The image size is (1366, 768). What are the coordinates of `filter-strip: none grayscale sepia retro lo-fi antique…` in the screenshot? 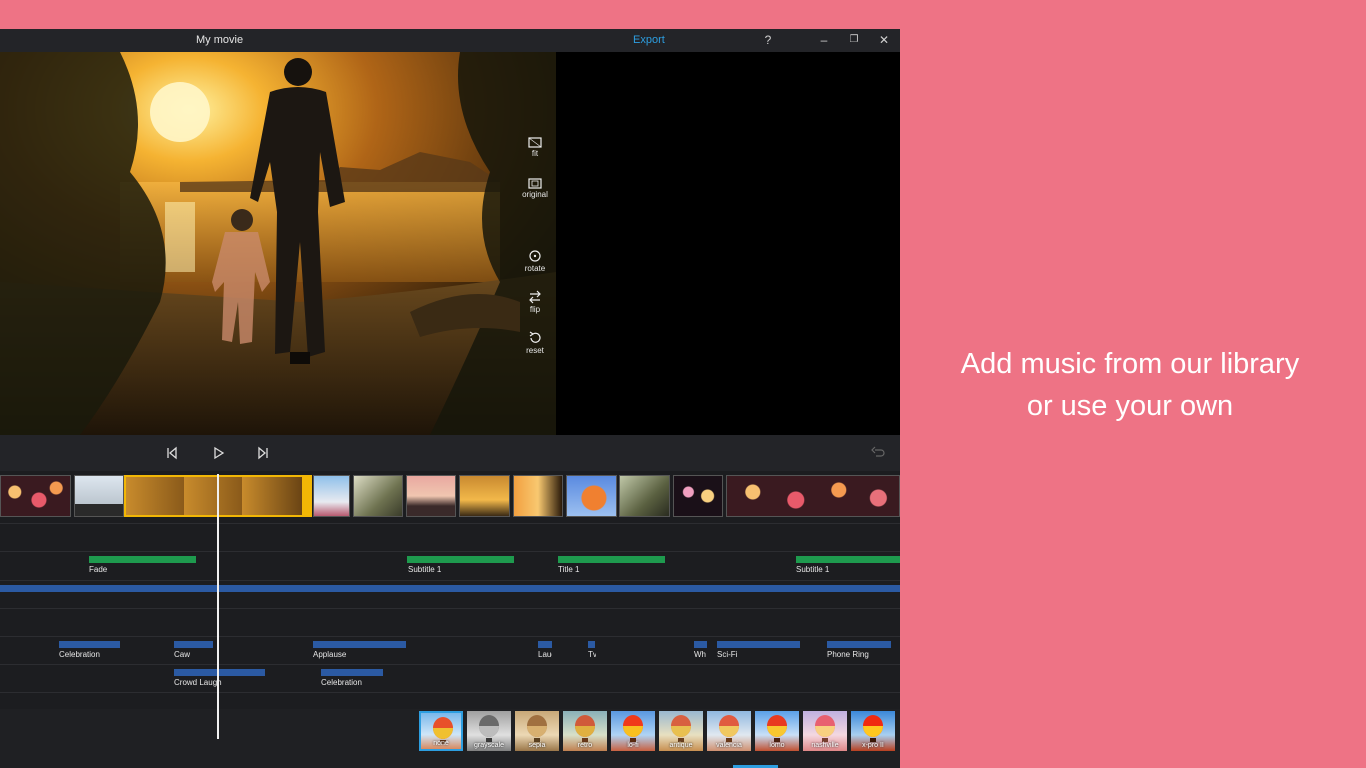 It's located at (450, 738).